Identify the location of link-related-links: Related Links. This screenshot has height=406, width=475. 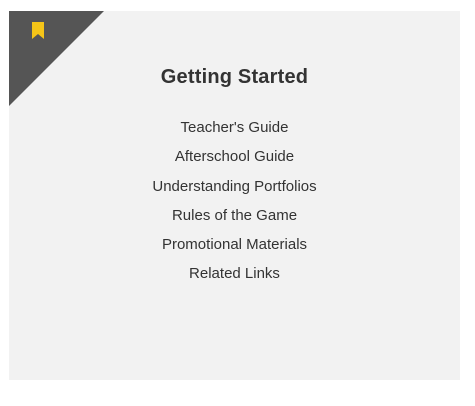
(234, 273).